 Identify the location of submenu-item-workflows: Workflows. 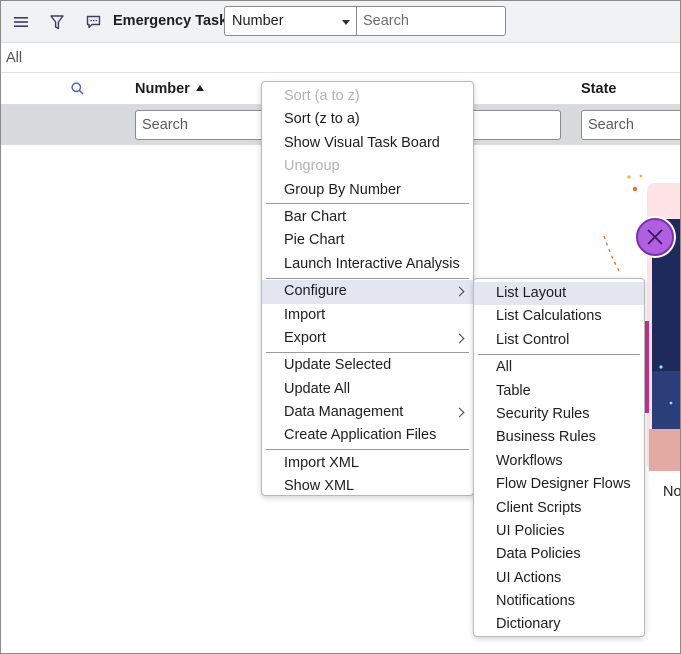
(559, 461).